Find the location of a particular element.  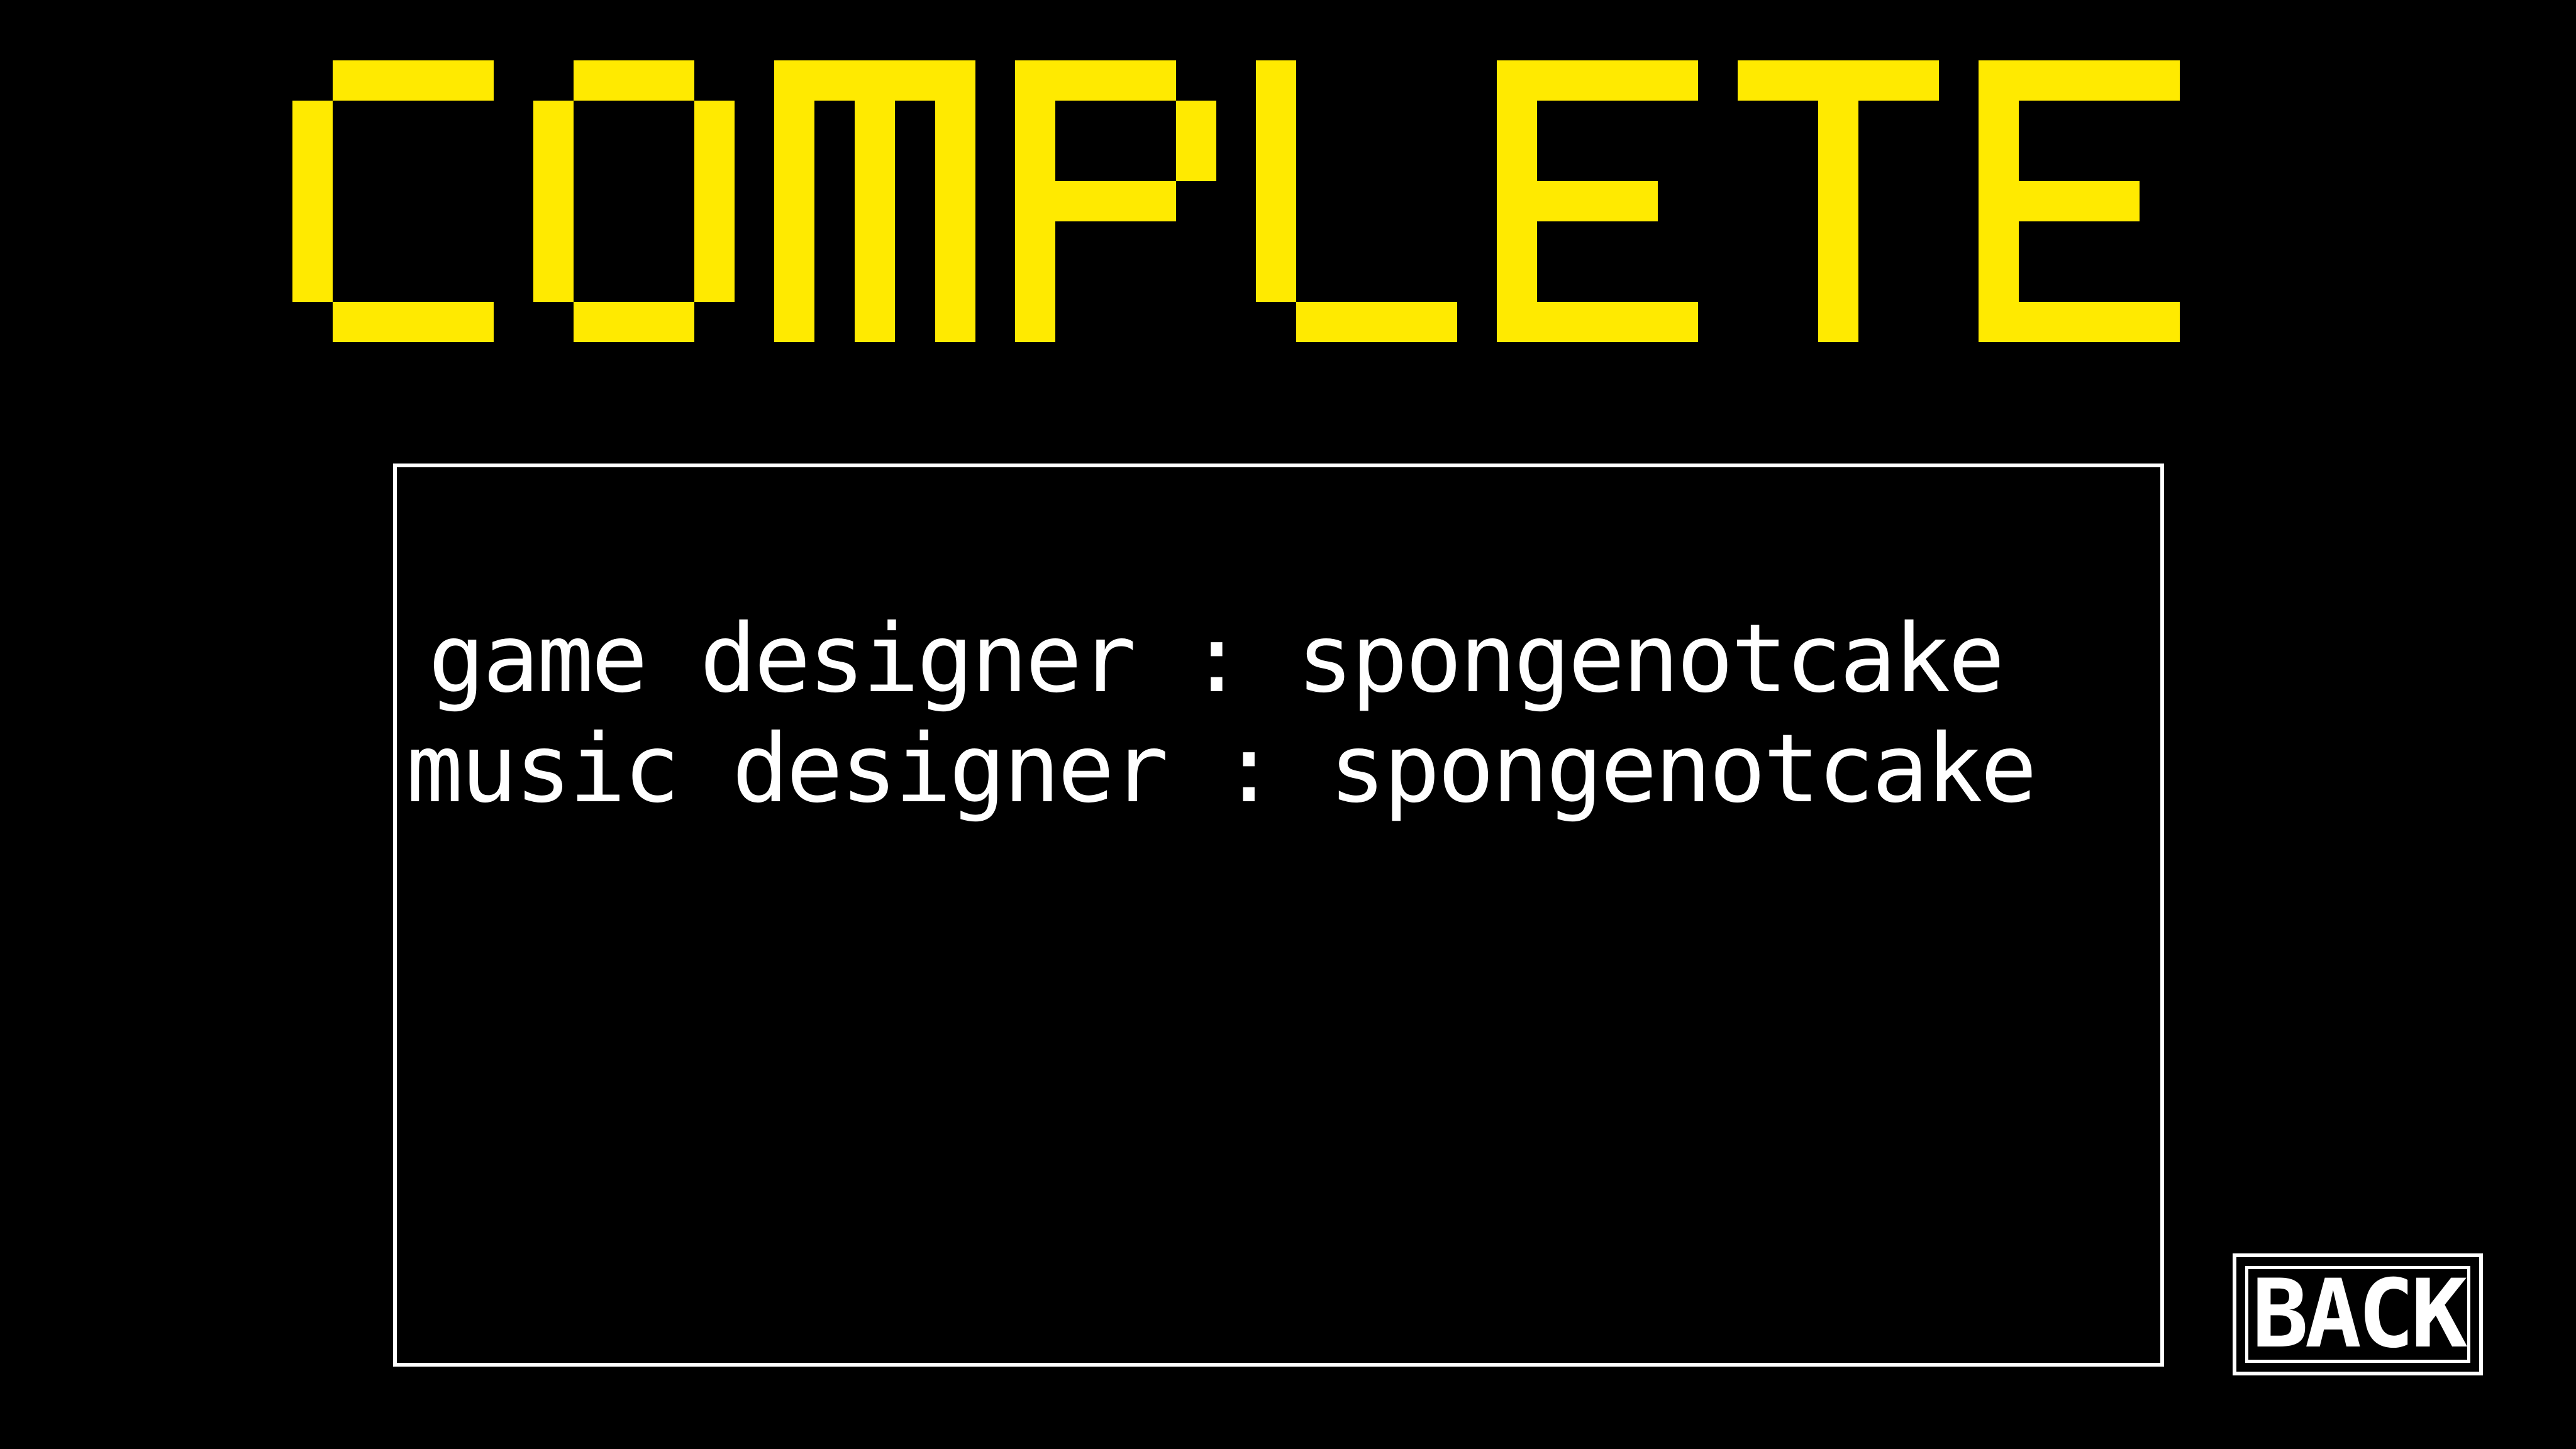

complete-title-pixel-art is located at coordinates (1236, 201).